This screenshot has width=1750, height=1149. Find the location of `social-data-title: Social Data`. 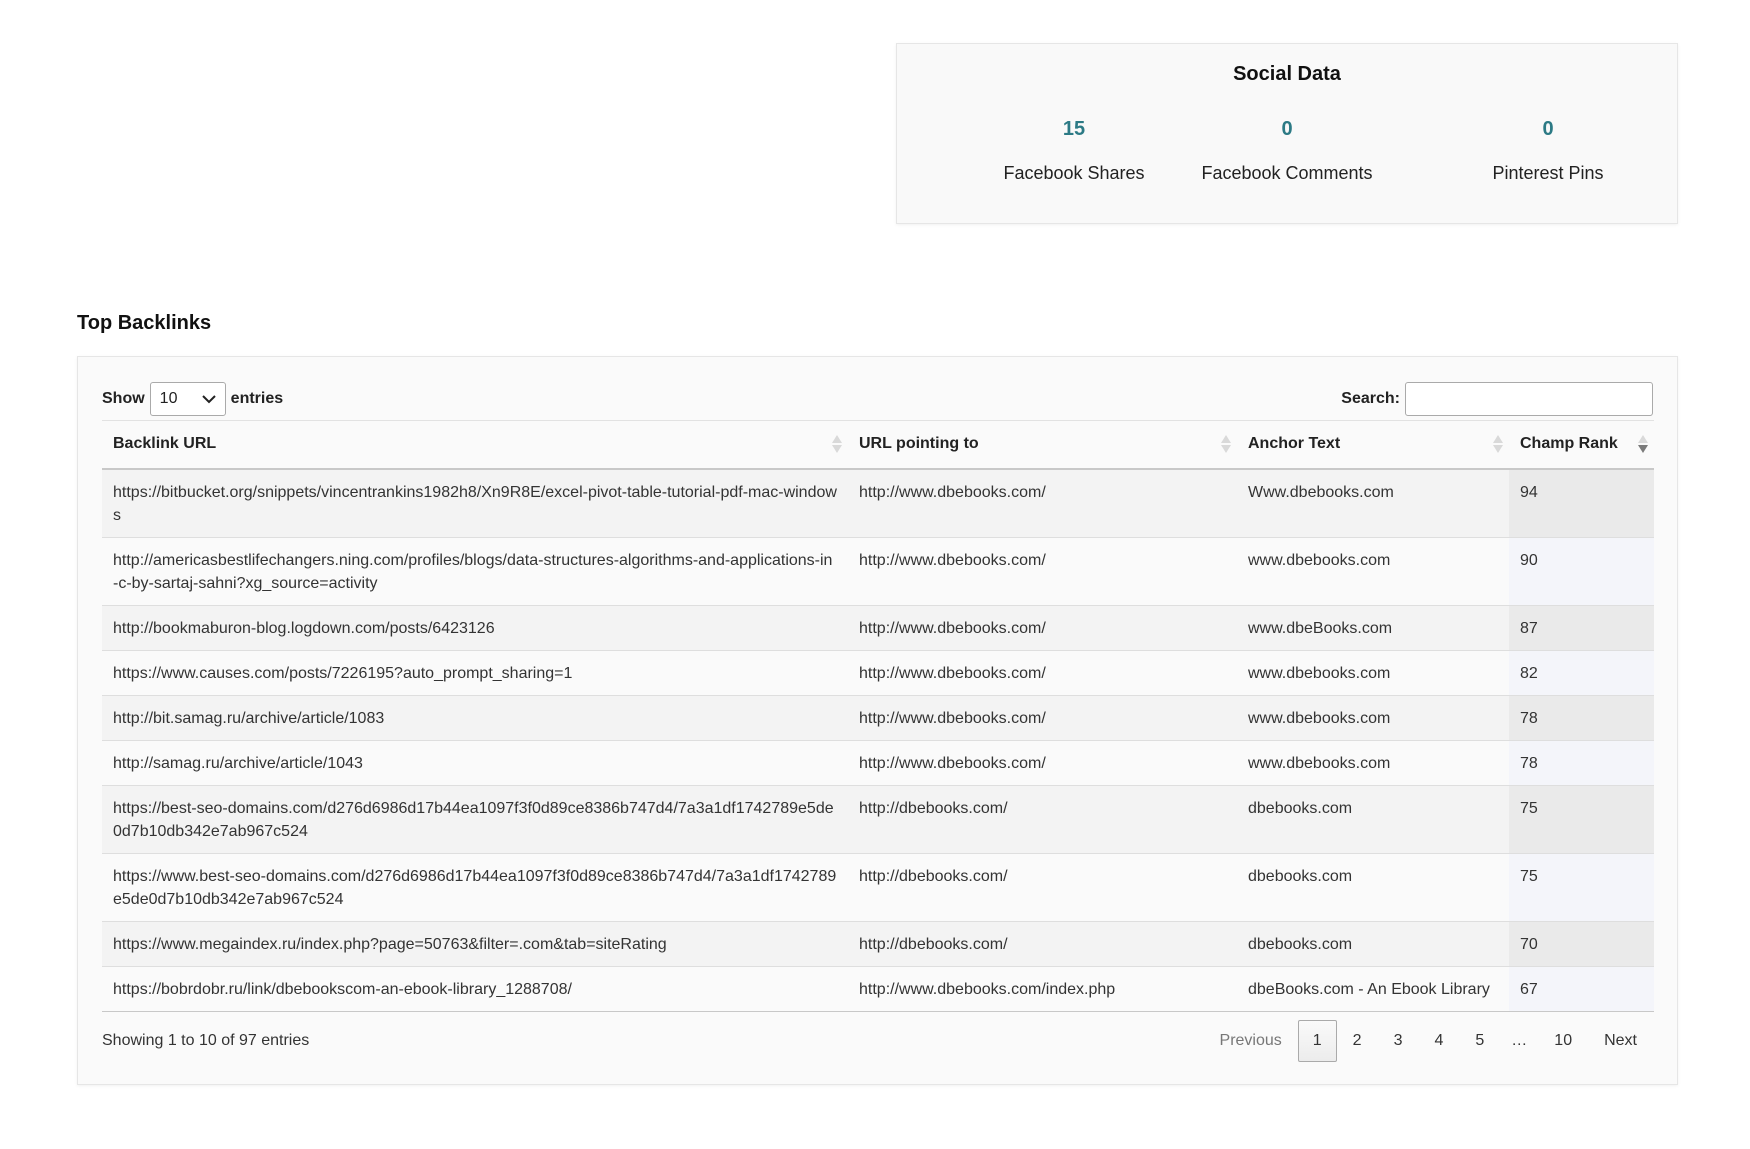

social-data-title: Social Data is located at coordinates (1287, 74).